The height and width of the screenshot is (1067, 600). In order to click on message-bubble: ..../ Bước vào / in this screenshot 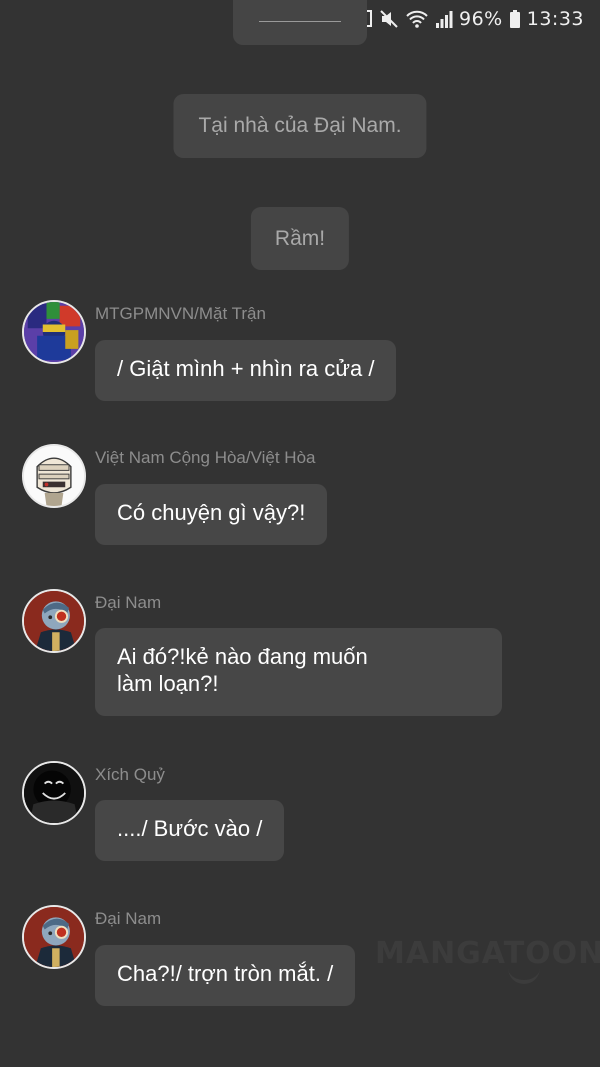, I will do `click(190, 830)`.